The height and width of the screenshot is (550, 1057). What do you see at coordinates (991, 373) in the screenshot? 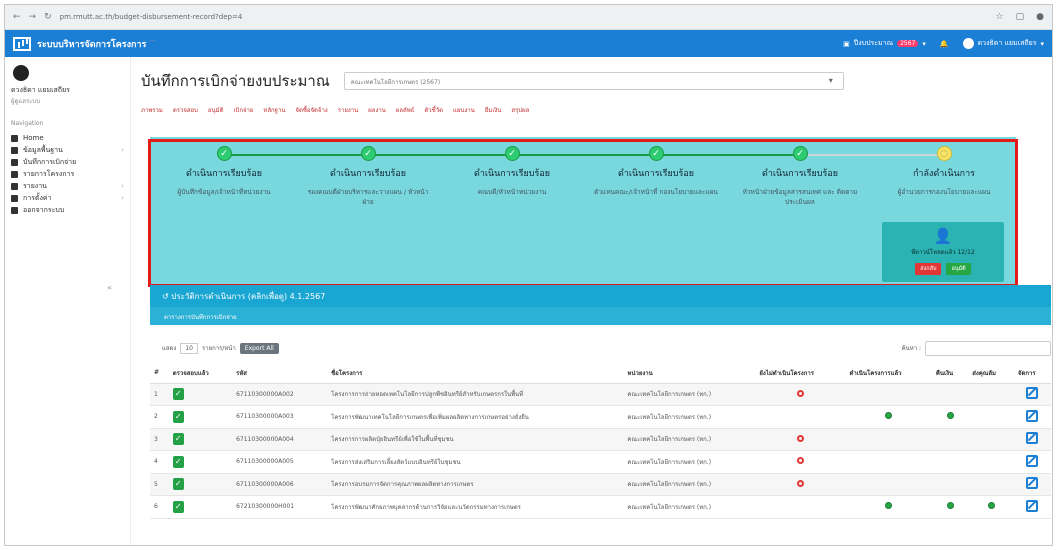
I see `col-header: ส่งคุณลัม` at bounding box center [991, 373].